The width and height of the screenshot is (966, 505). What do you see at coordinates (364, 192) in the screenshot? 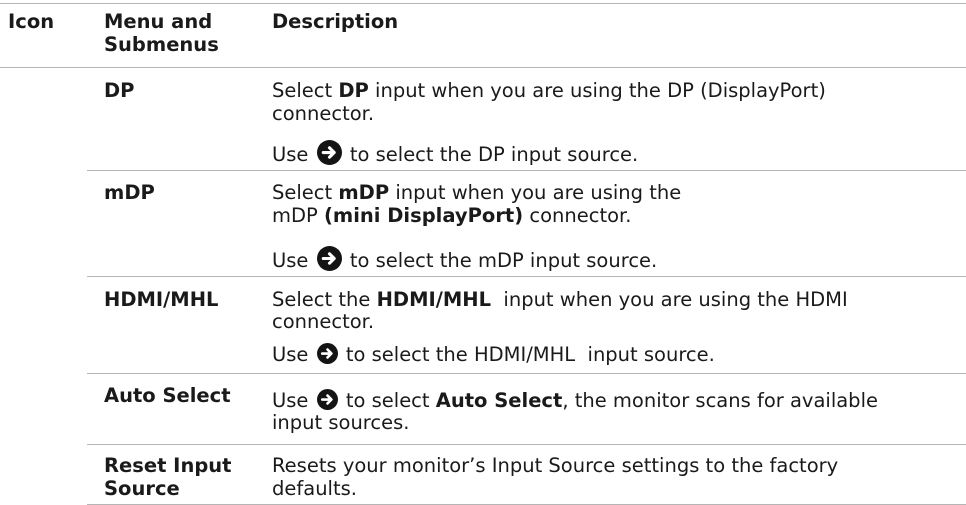
I see `text-bold: mDP` at bounding box center [364, 192].